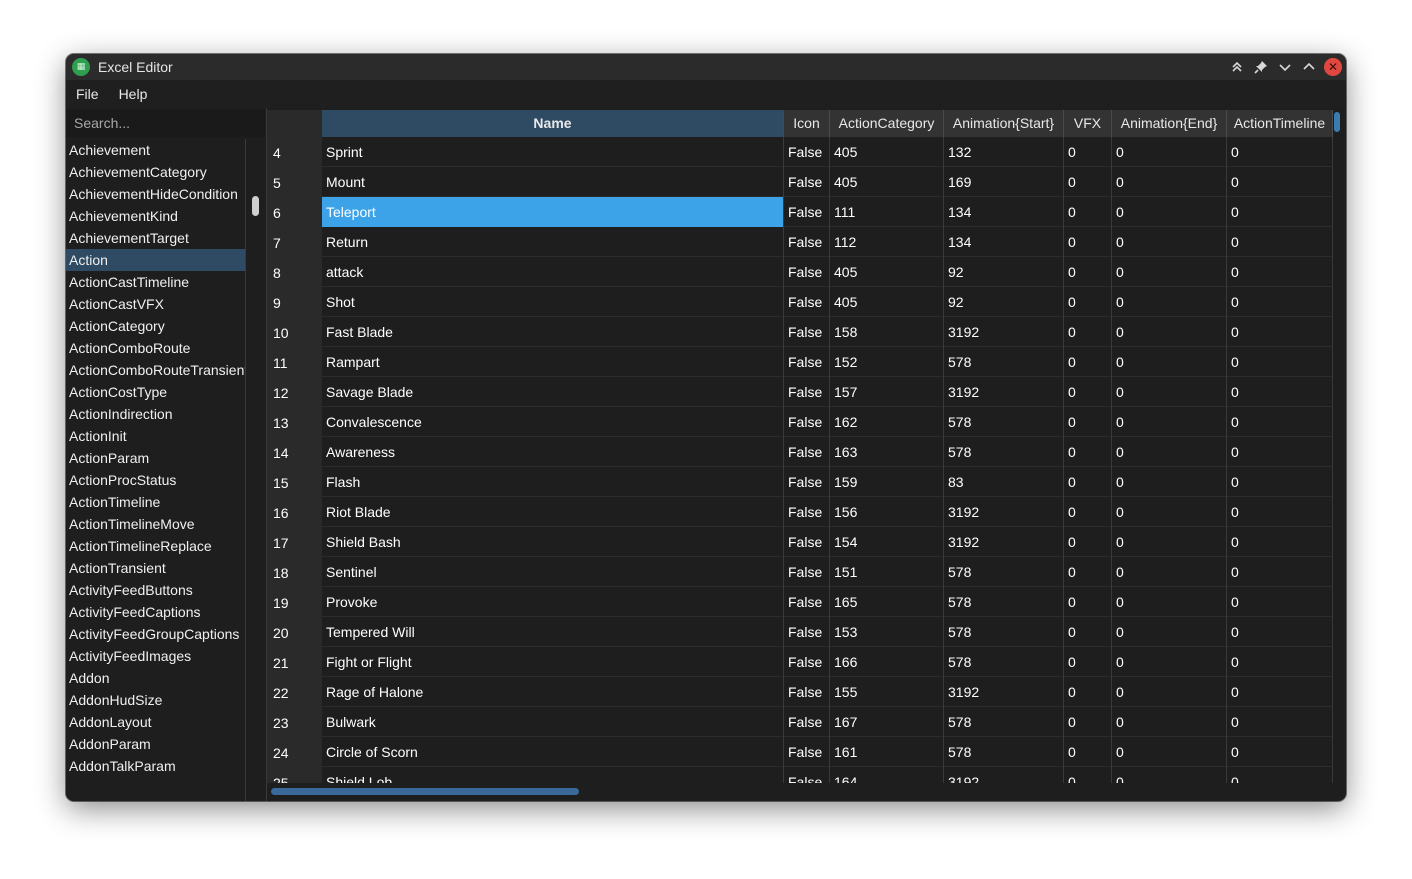  Describe the element at coordinates (294, 242) in the screenshot. I see `row-number: 7` at that location.